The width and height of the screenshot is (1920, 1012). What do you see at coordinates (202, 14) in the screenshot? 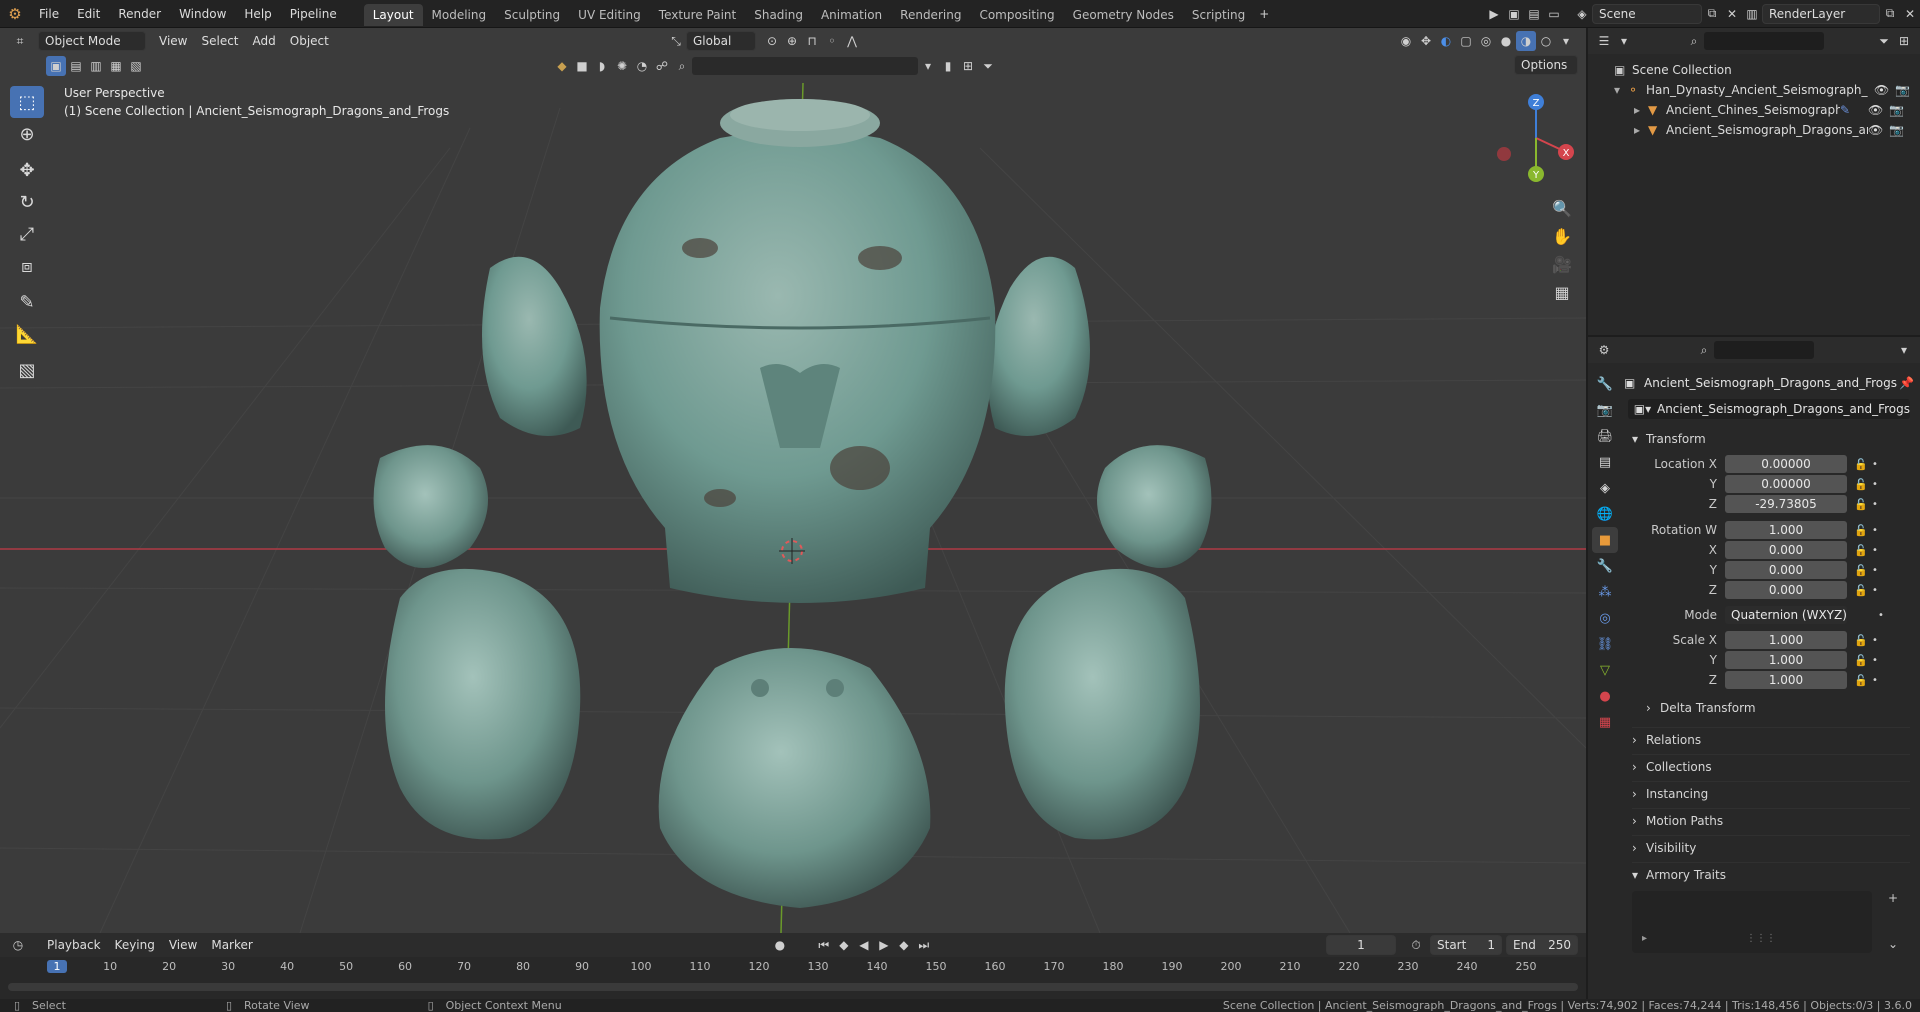
I see `menu-window: Window` at bounding box center [202, 14].